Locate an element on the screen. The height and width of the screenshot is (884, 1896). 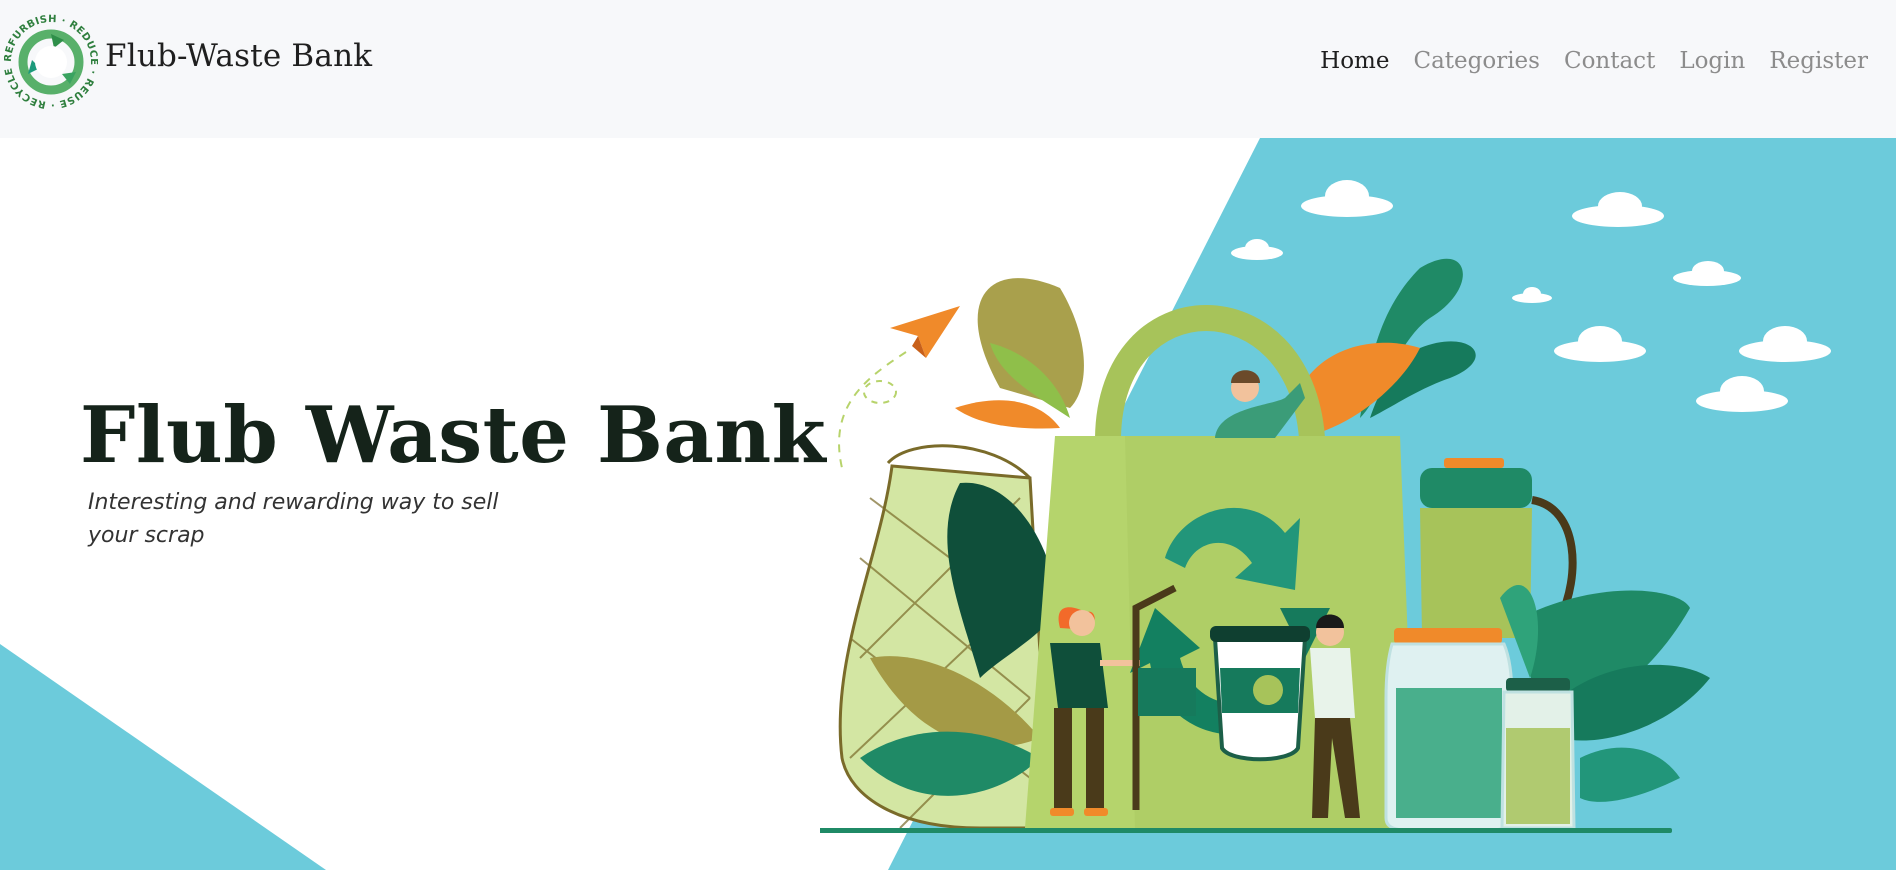
brand-logo: REFURBISH · REDUCE · REUSE · RECYCLE · is located at coordinates (51, 62).